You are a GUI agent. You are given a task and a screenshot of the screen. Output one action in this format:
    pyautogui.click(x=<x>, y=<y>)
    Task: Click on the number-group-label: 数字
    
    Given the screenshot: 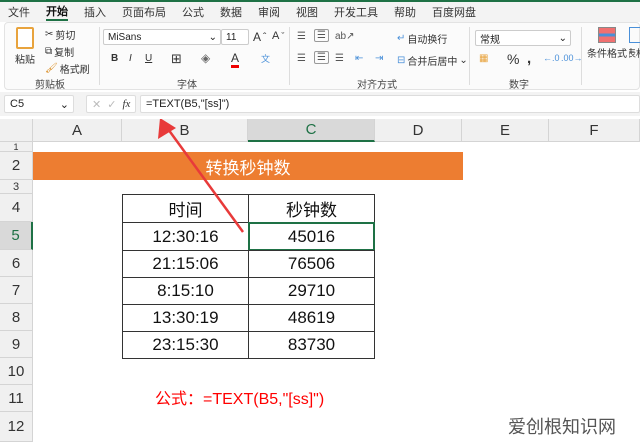 What is the action you would take?
    pyautogui.click(x=519, y=85)
    